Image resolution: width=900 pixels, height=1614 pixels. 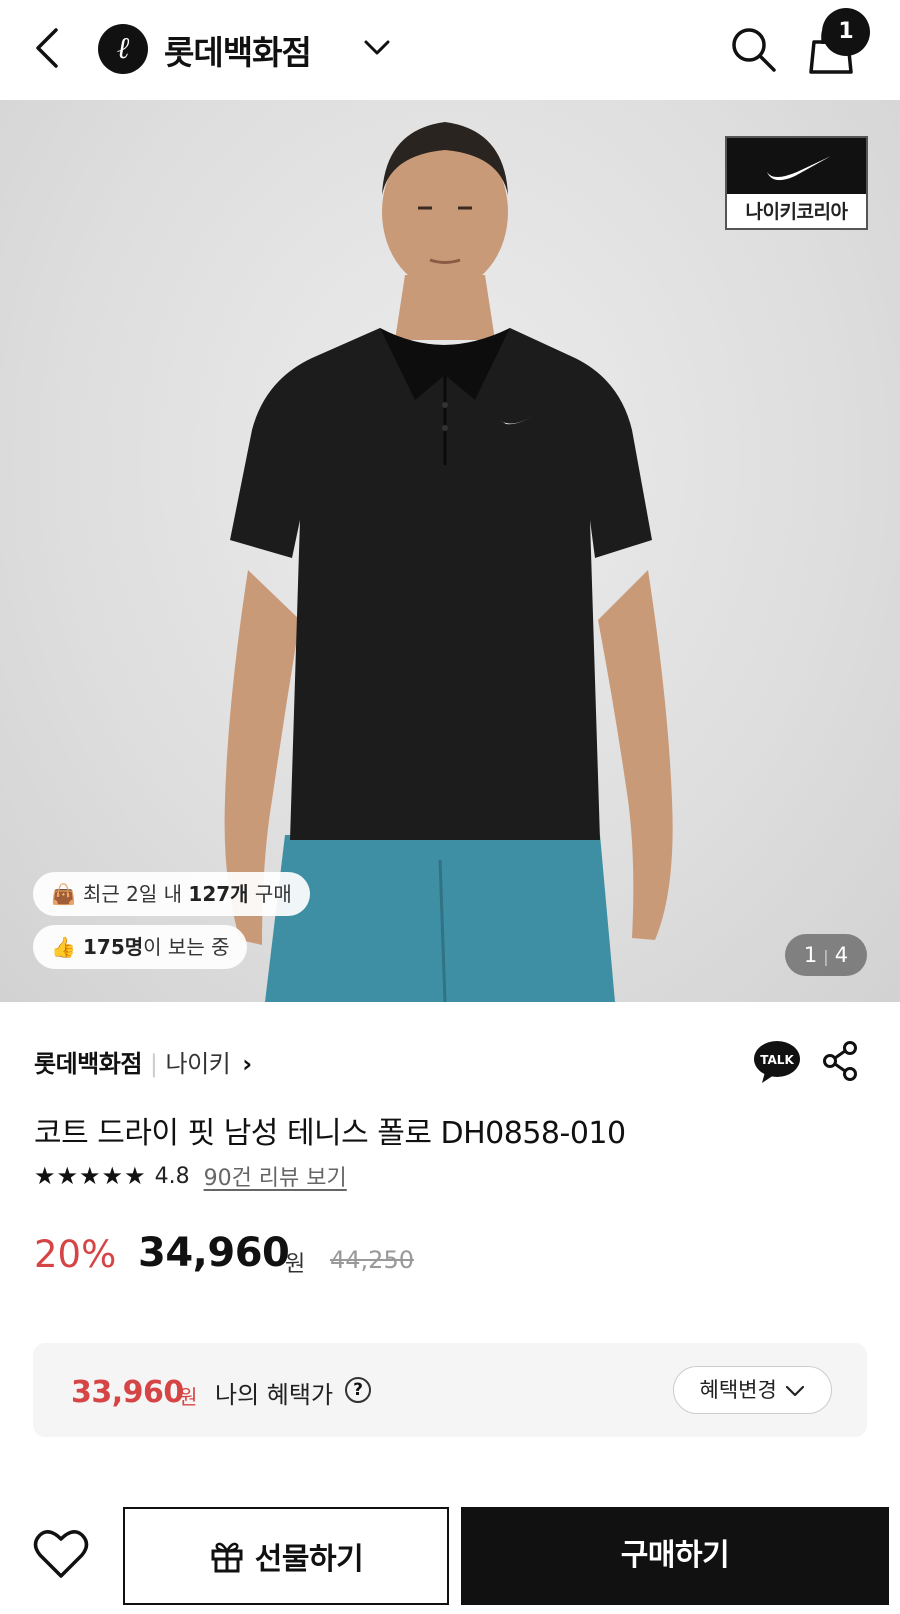 What do you see at coordinates (810, 955) in the screenshot?
I see `image-index: 1` at bounding box center [810, 955].